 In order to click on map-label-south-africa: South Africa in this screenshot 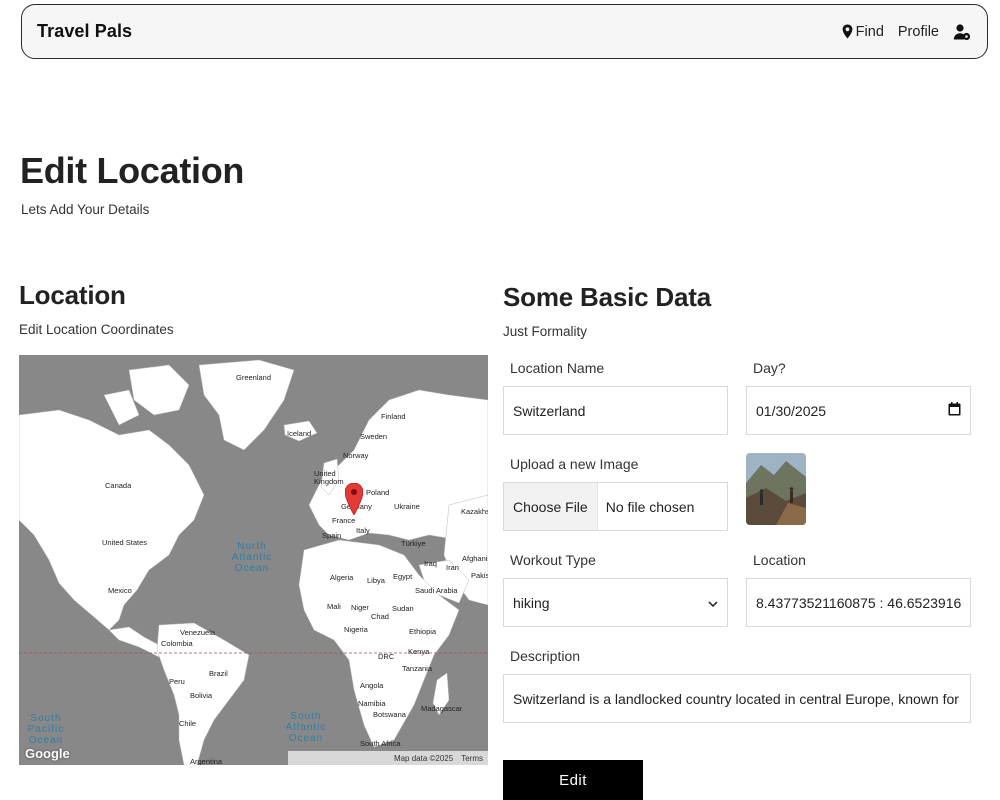, I will do `click(380, 743)`.